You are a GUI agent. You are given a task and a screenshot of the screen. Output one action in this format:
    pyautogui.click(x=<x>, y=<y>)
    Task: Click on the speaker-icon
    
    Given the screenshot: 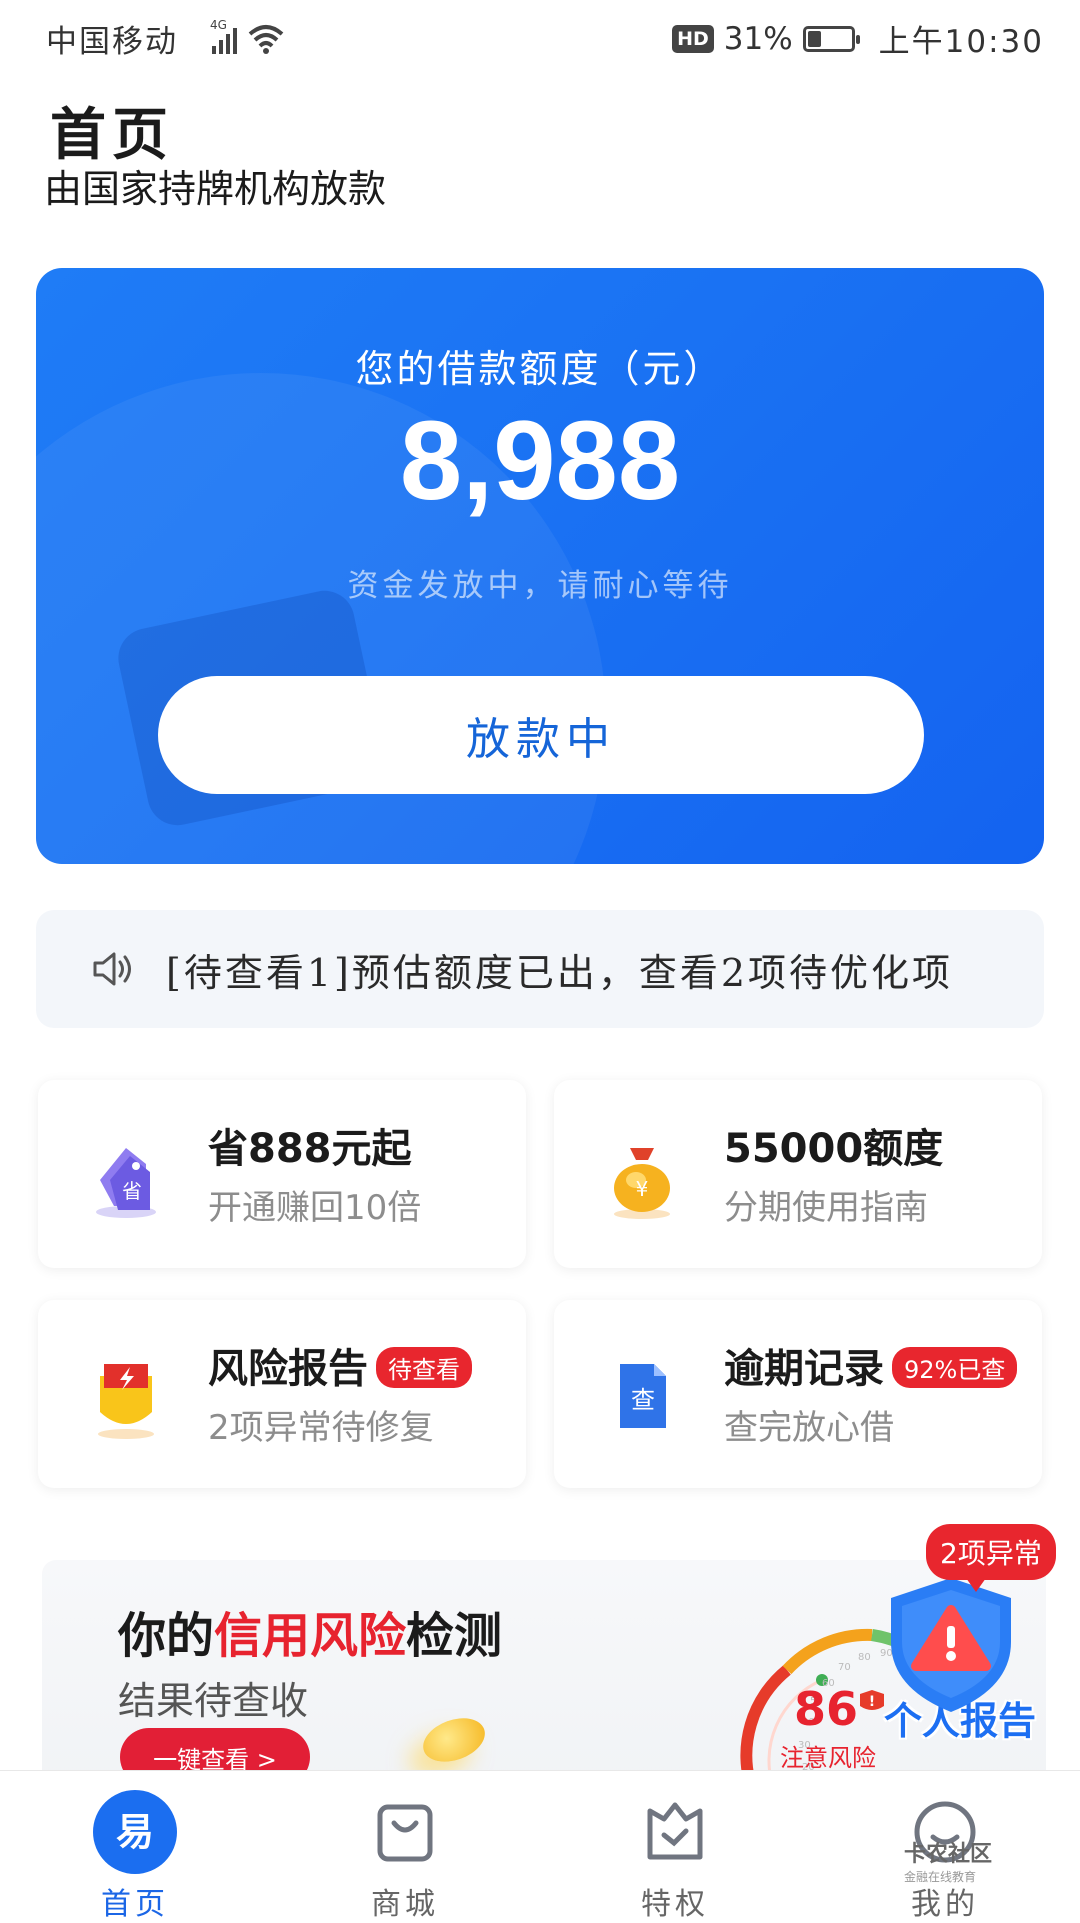 What is the action you would take?
    pyautogui.click(x=112, y=969)
    